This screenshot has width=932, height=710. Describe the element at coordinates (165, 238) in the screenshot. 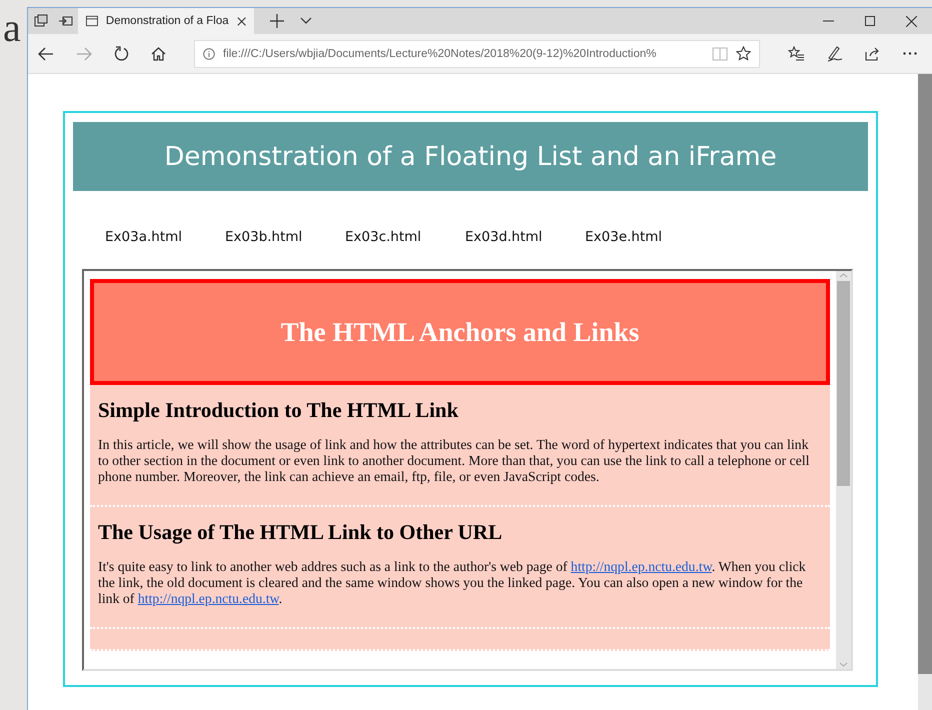

I see `nav-link: Ex03a.html` at that location.